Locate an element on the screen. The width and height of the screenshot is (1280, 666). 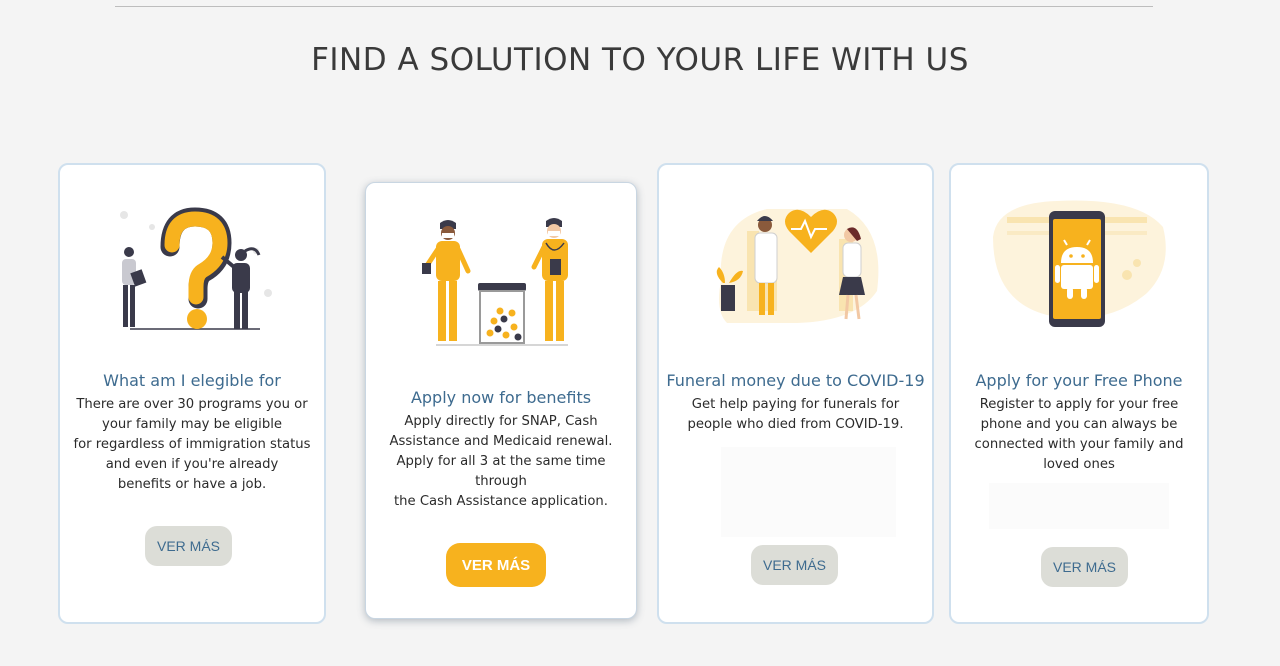
top-divider is located at coordinates (634, 6).